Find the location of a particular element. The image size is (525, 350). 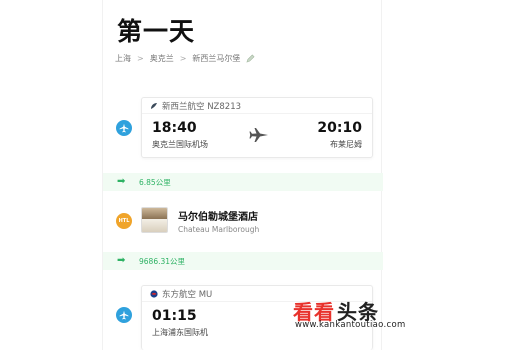

breadcrumb-item-auckland: 奥克兰 is located at coordinates (162, 58).